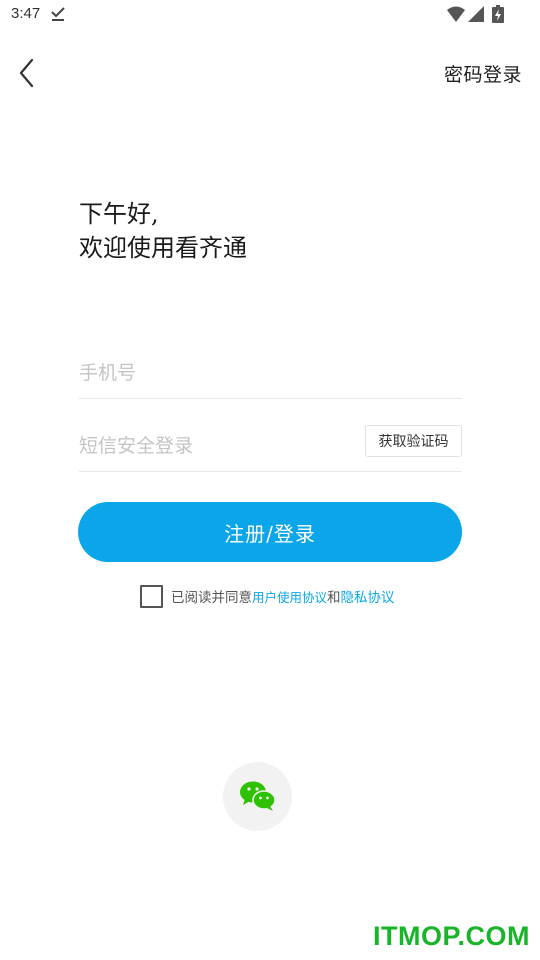 This screenshot has width=540, height=960. I want to click on greeting-welcome: 欢迎使用看齐通, so click(163, 248).